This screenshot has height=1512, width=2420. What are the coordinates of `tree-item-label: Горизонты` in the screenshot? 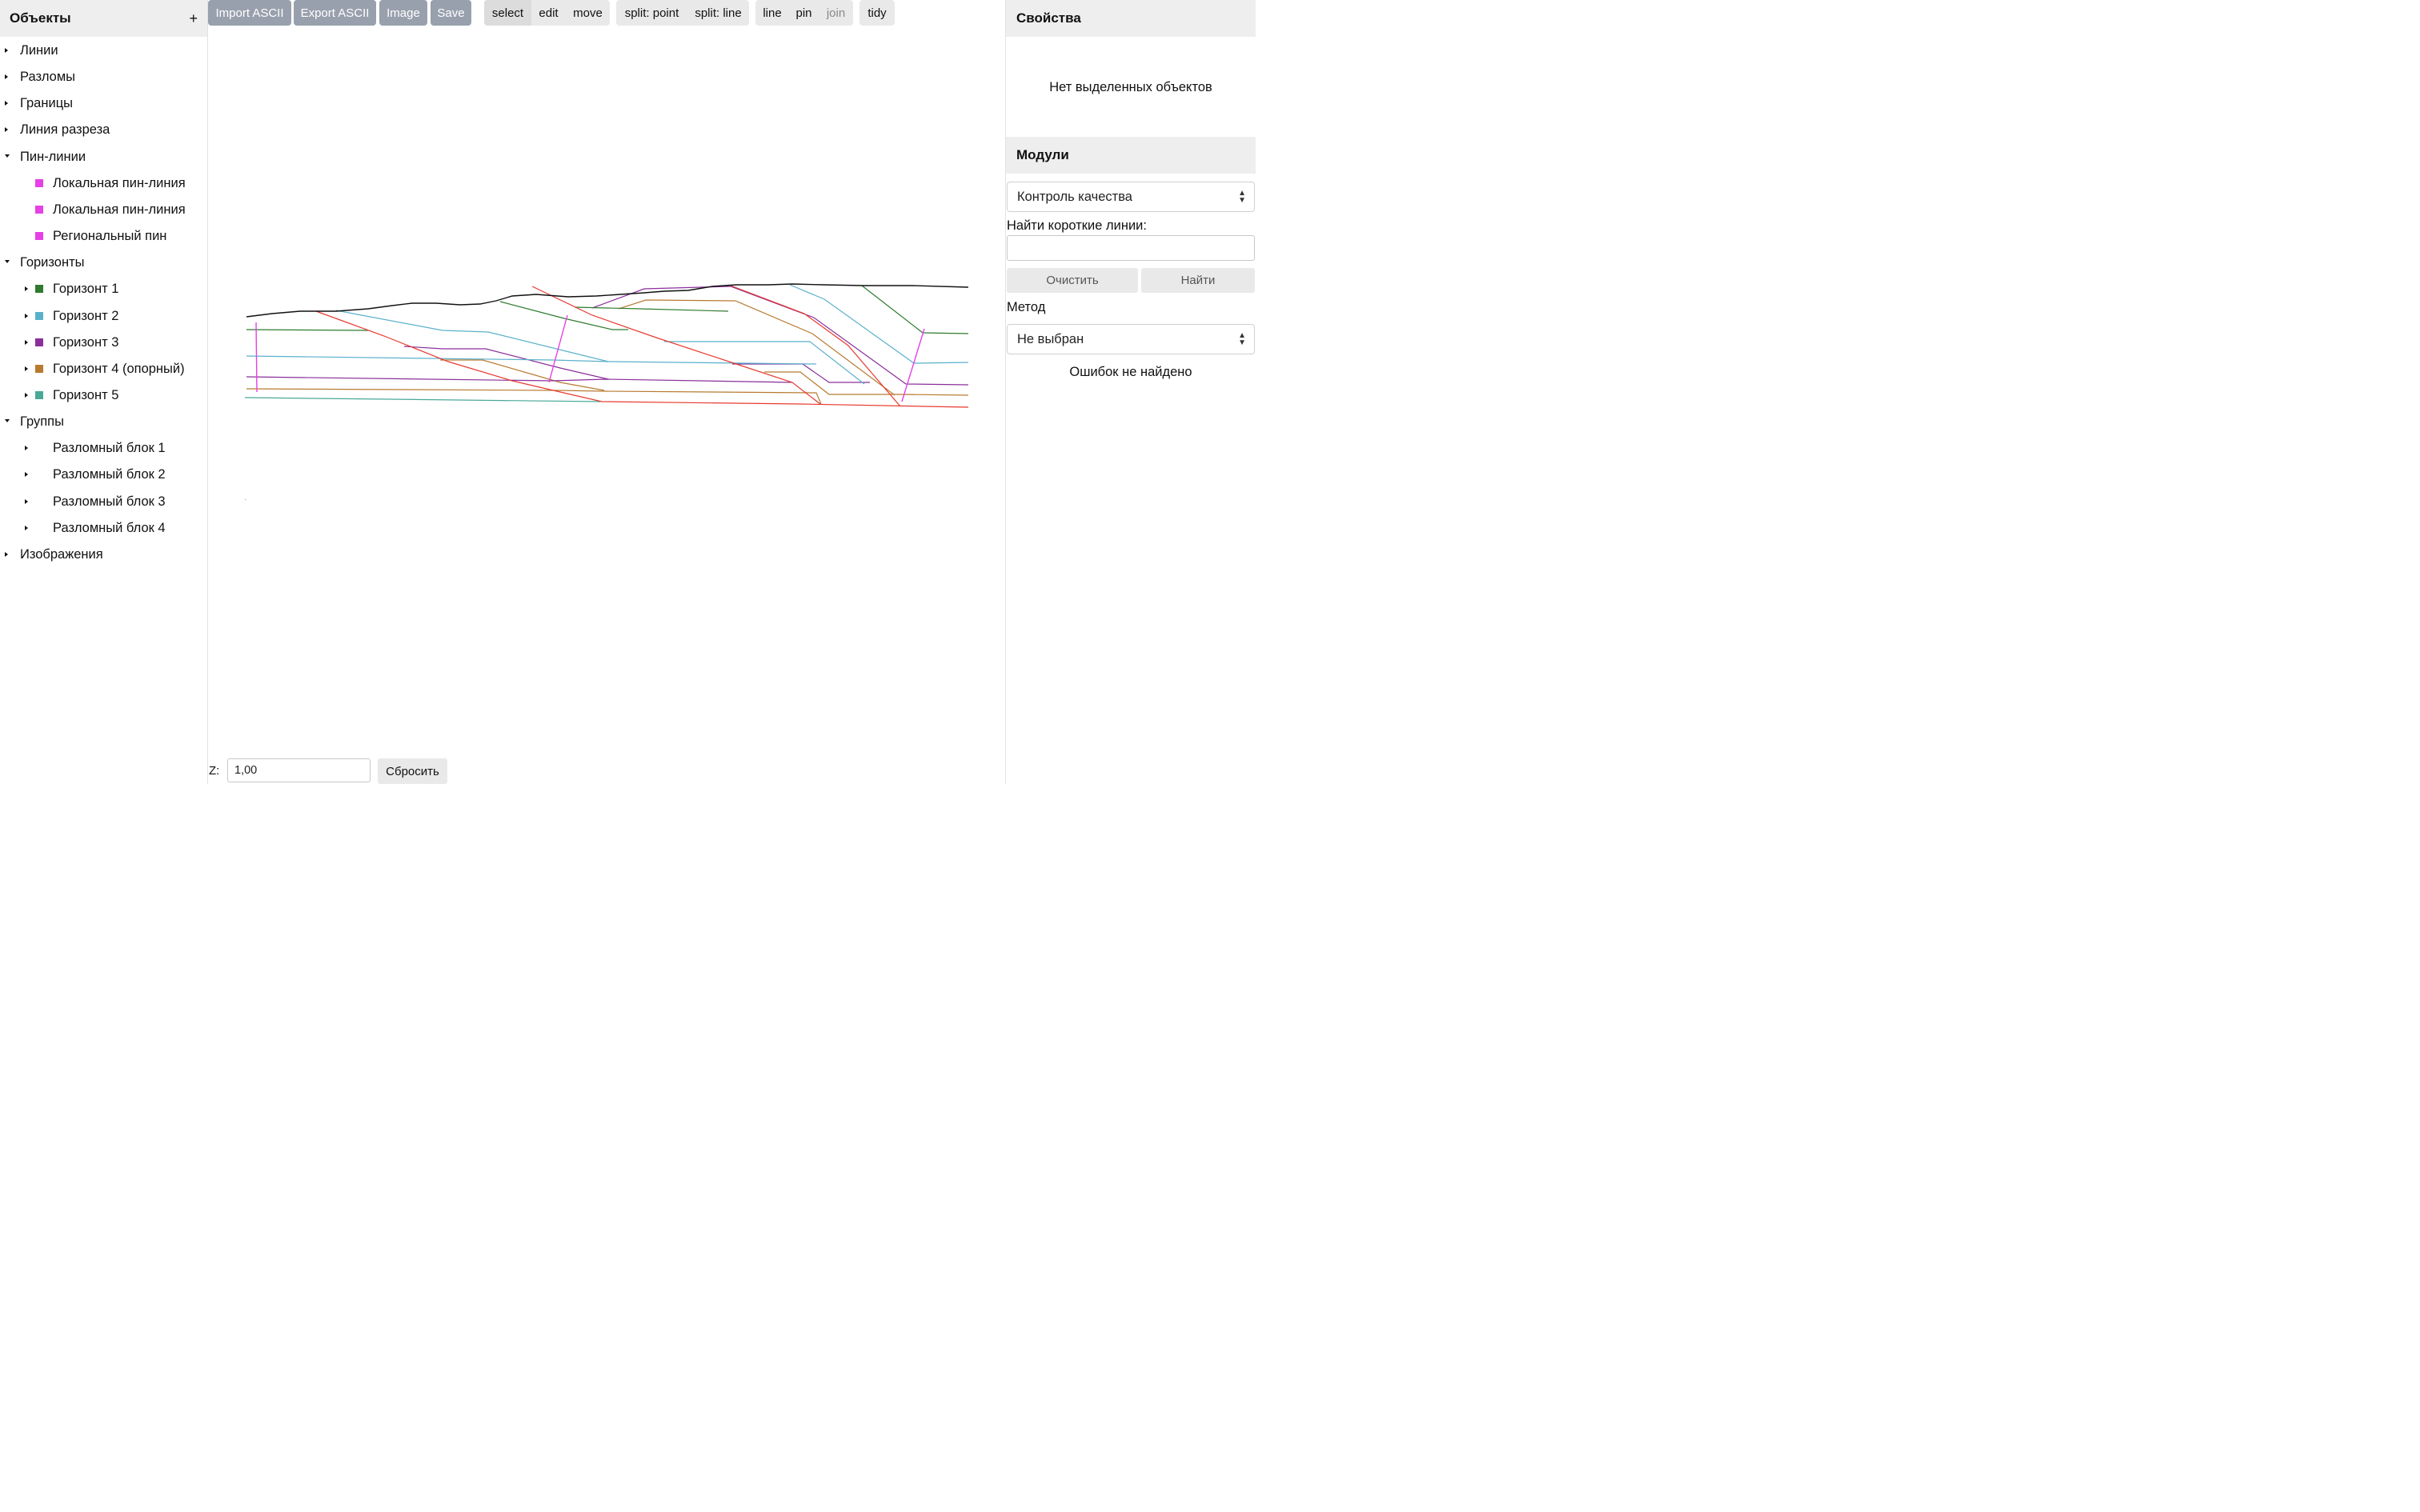 It's located at (52, 262).